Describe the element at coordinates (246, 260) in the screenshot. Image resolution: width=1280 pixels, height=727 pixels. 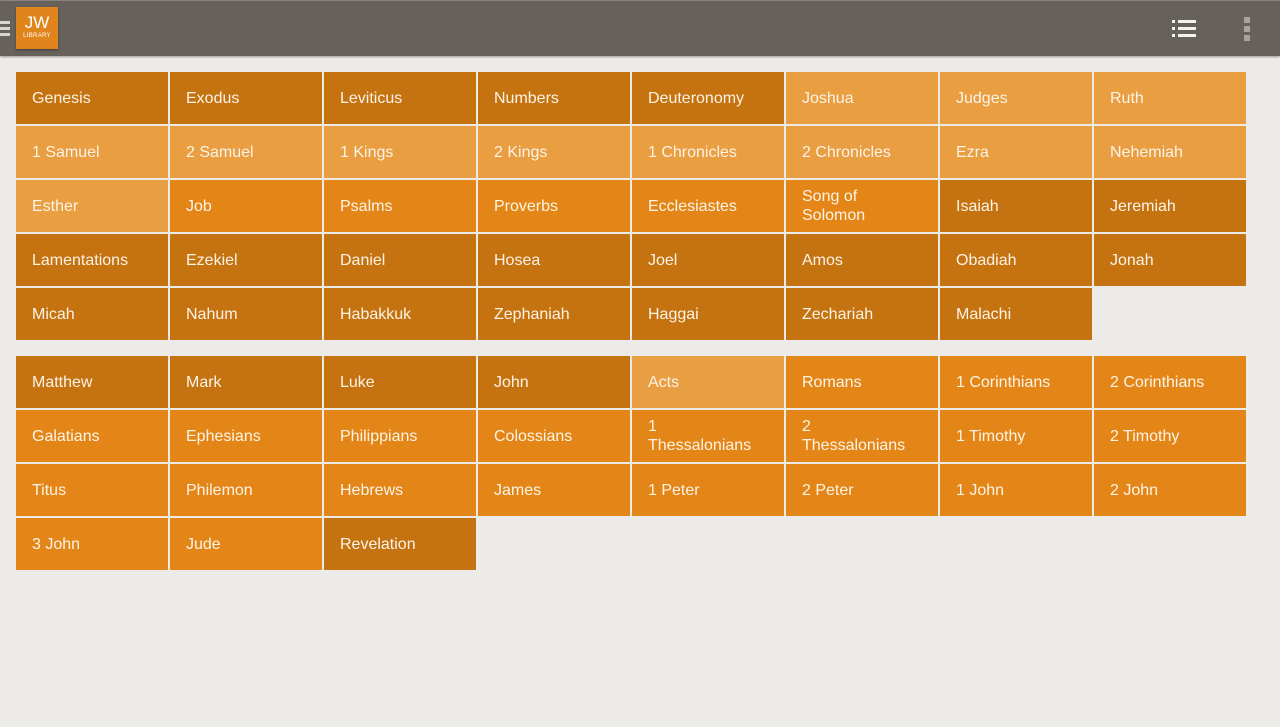
I see `book-tile-ezekiel: Ezekiel` at that location.